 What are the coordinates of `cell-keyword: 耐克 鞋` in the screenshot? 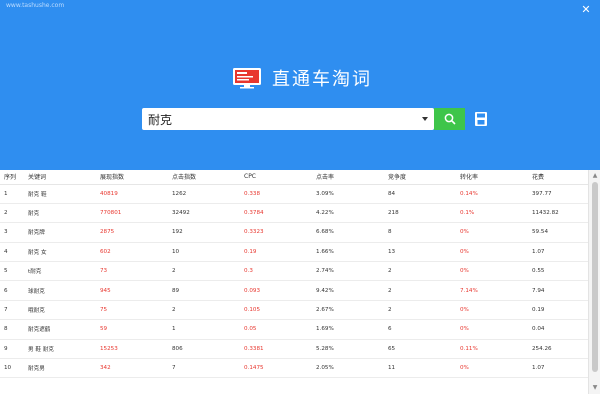 It's located at (60, 194).